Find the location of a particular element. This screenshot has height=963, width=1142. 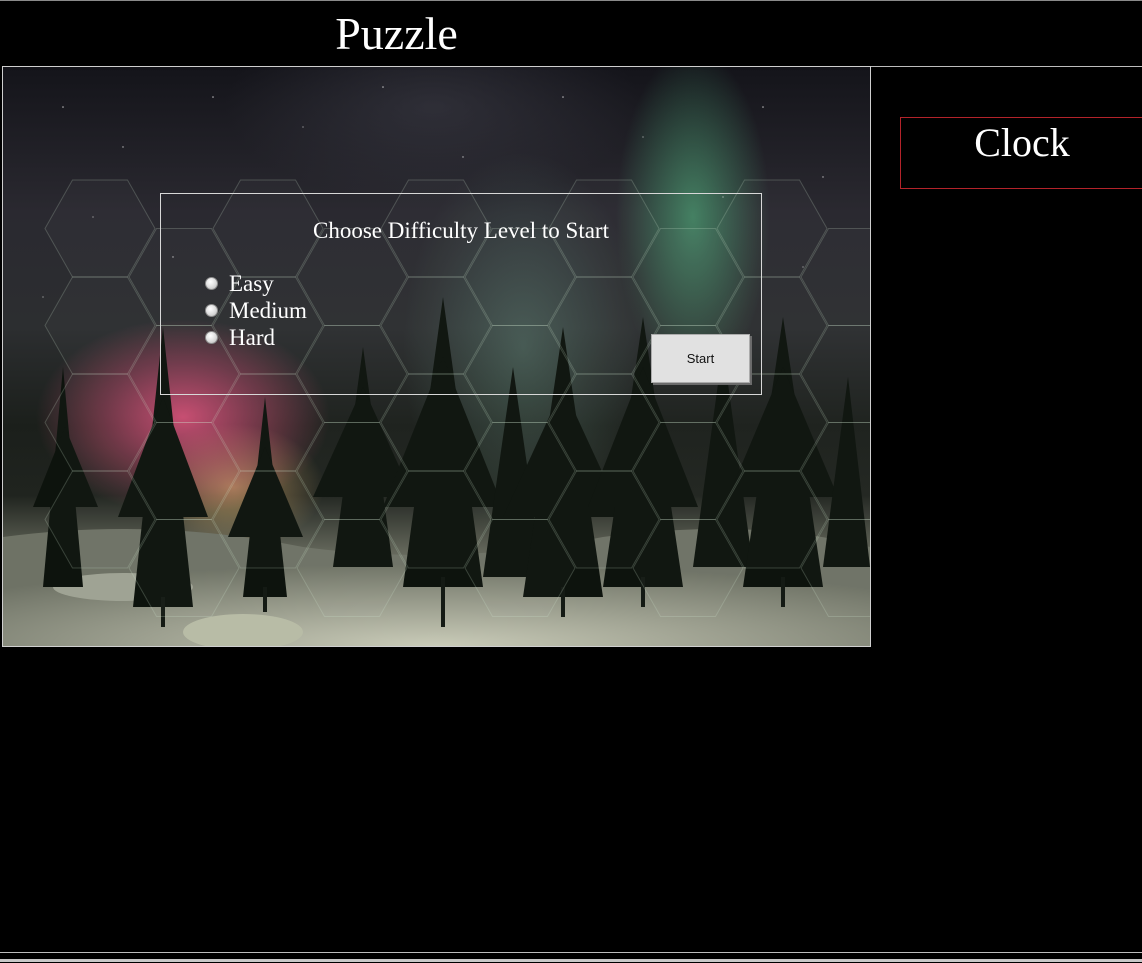

difficulty-option-hard: Hard is located at coordinates (256, 337).